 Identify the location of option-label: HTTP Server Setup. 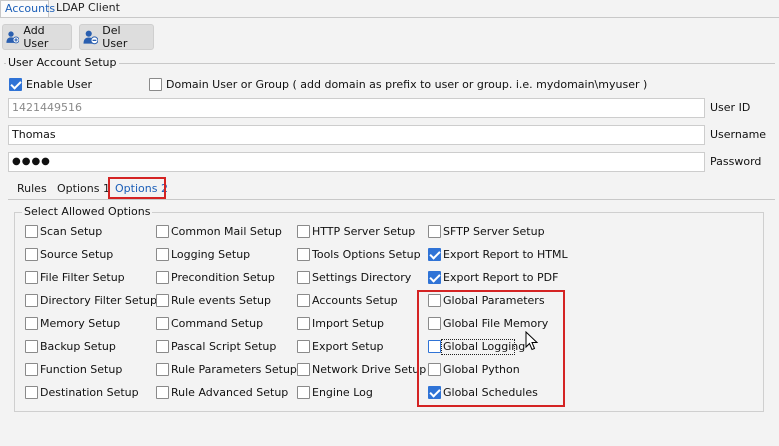
(364, 231).